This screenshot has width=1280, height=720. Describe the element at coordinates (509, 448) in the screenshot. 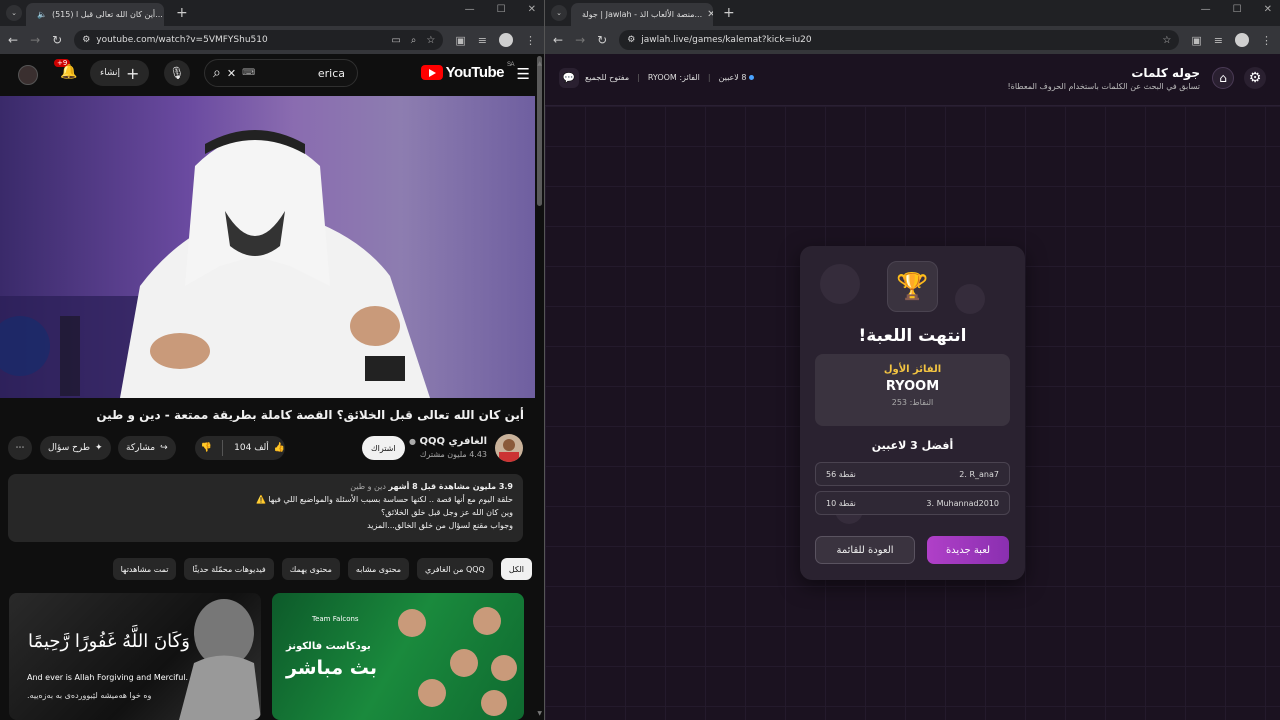

I see `channel-avatar` at that location.